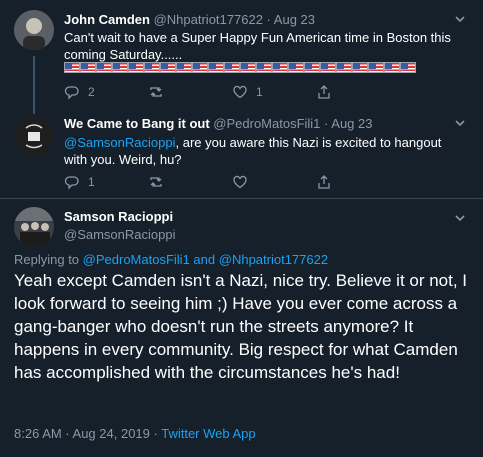  I want to click on user-handle: @SamsonRacioppi, so click(119, 234).